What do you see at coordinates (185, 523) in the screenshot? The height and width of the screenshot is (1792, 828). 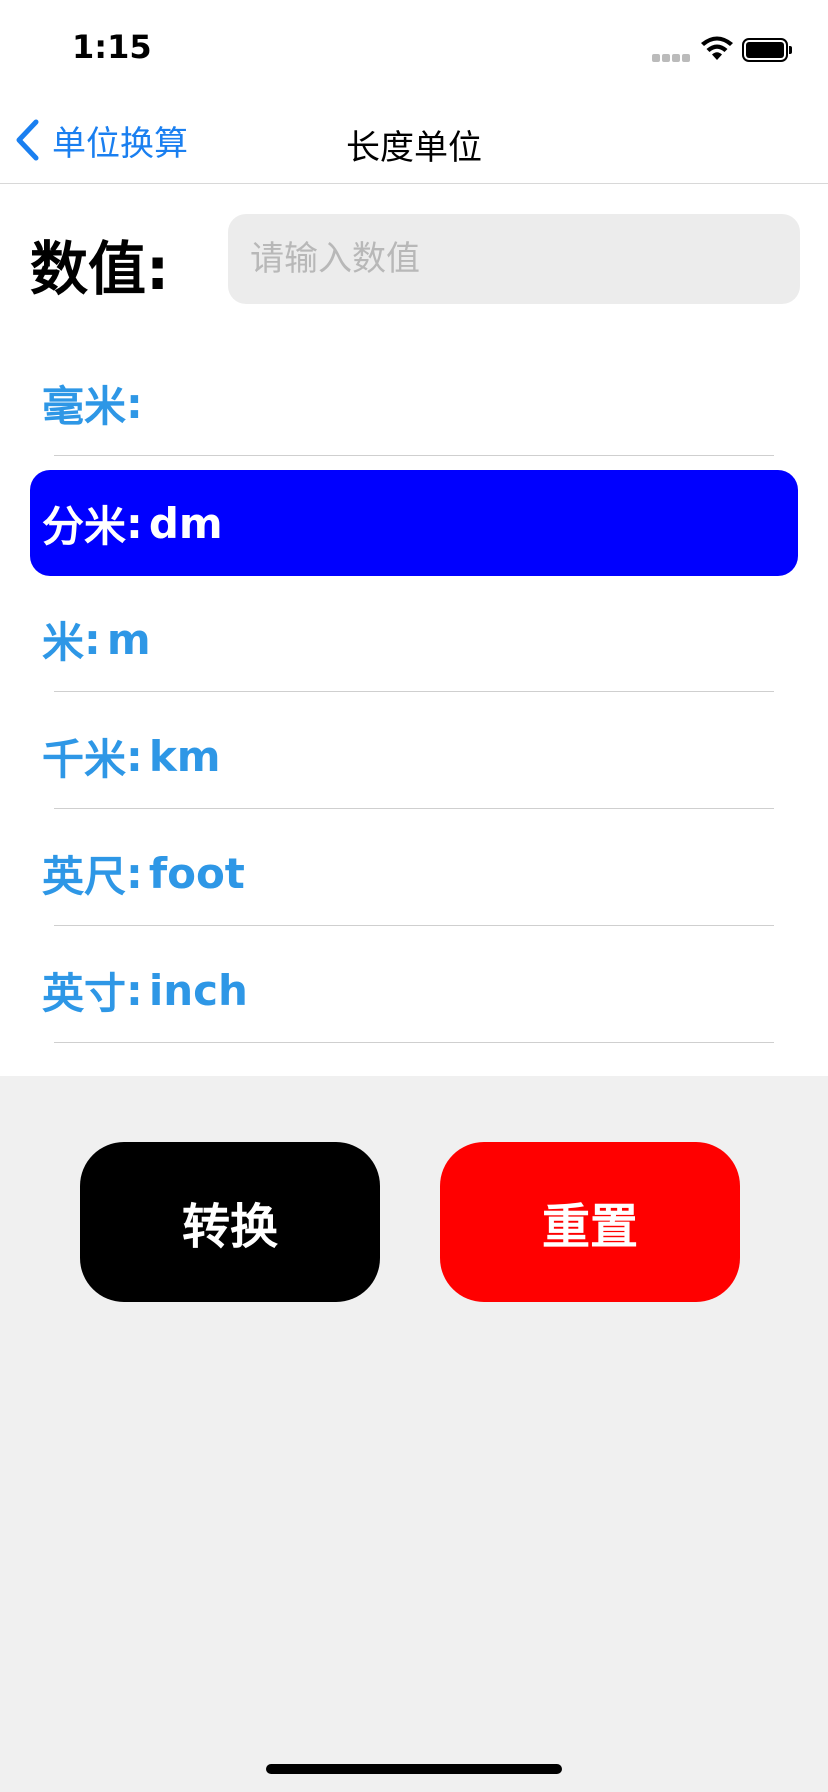 I see `unit-code: dm` at bounding box center [185, 523].